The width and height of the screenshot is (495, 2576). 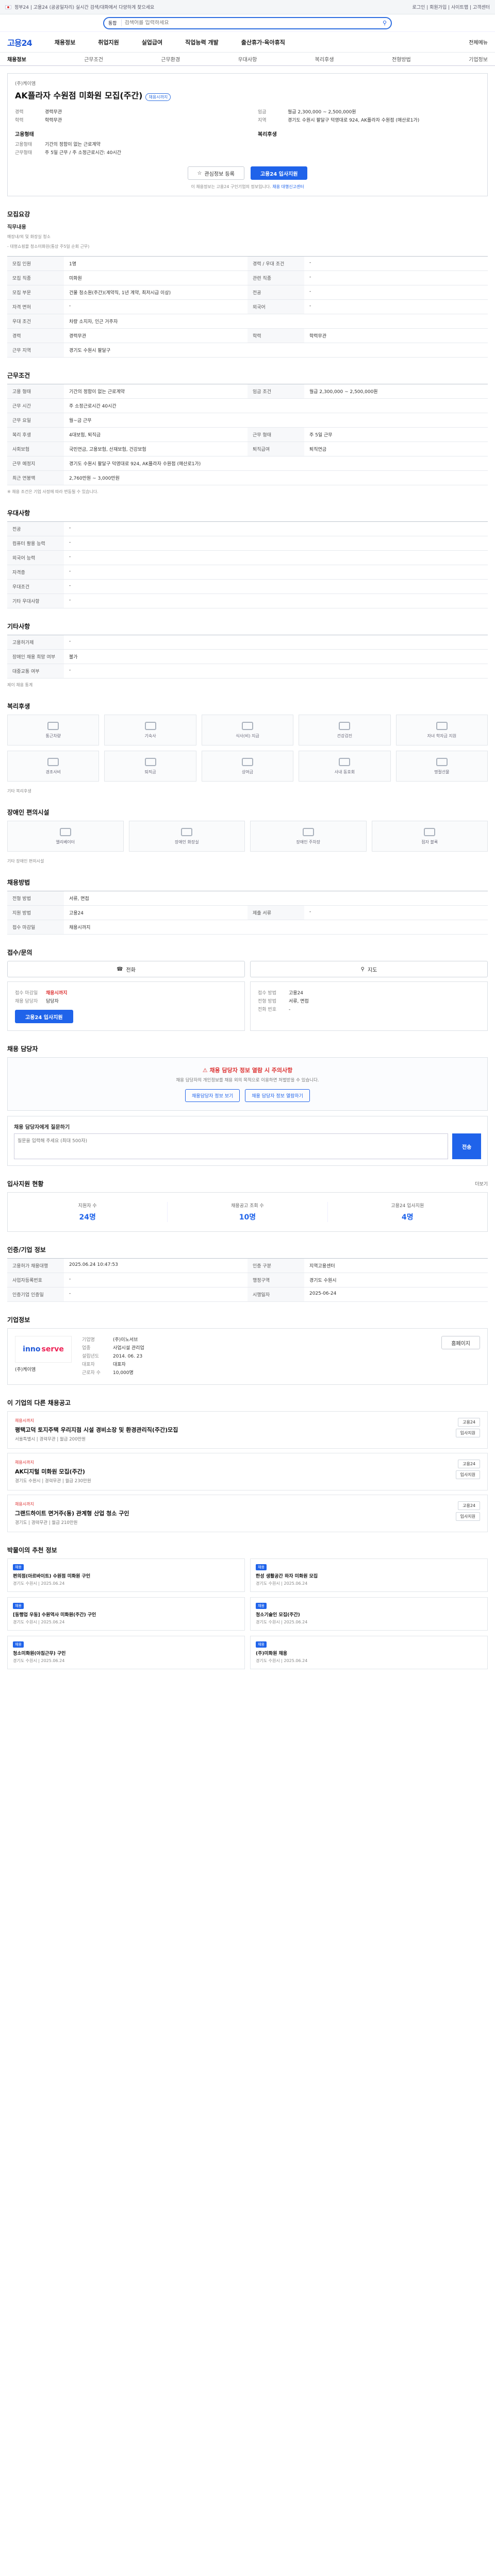 I want to click on kv-value: 담당자, so click(x=53, y=1001).